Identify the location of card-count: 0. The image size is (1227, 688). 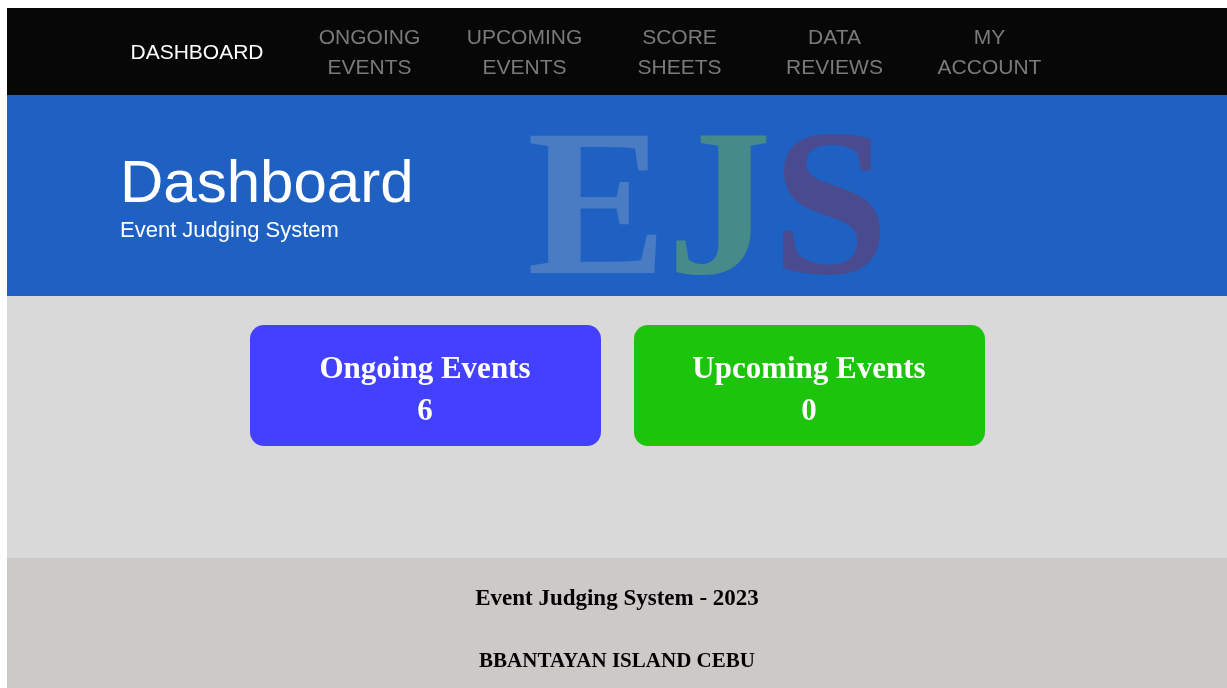
(809, 410).